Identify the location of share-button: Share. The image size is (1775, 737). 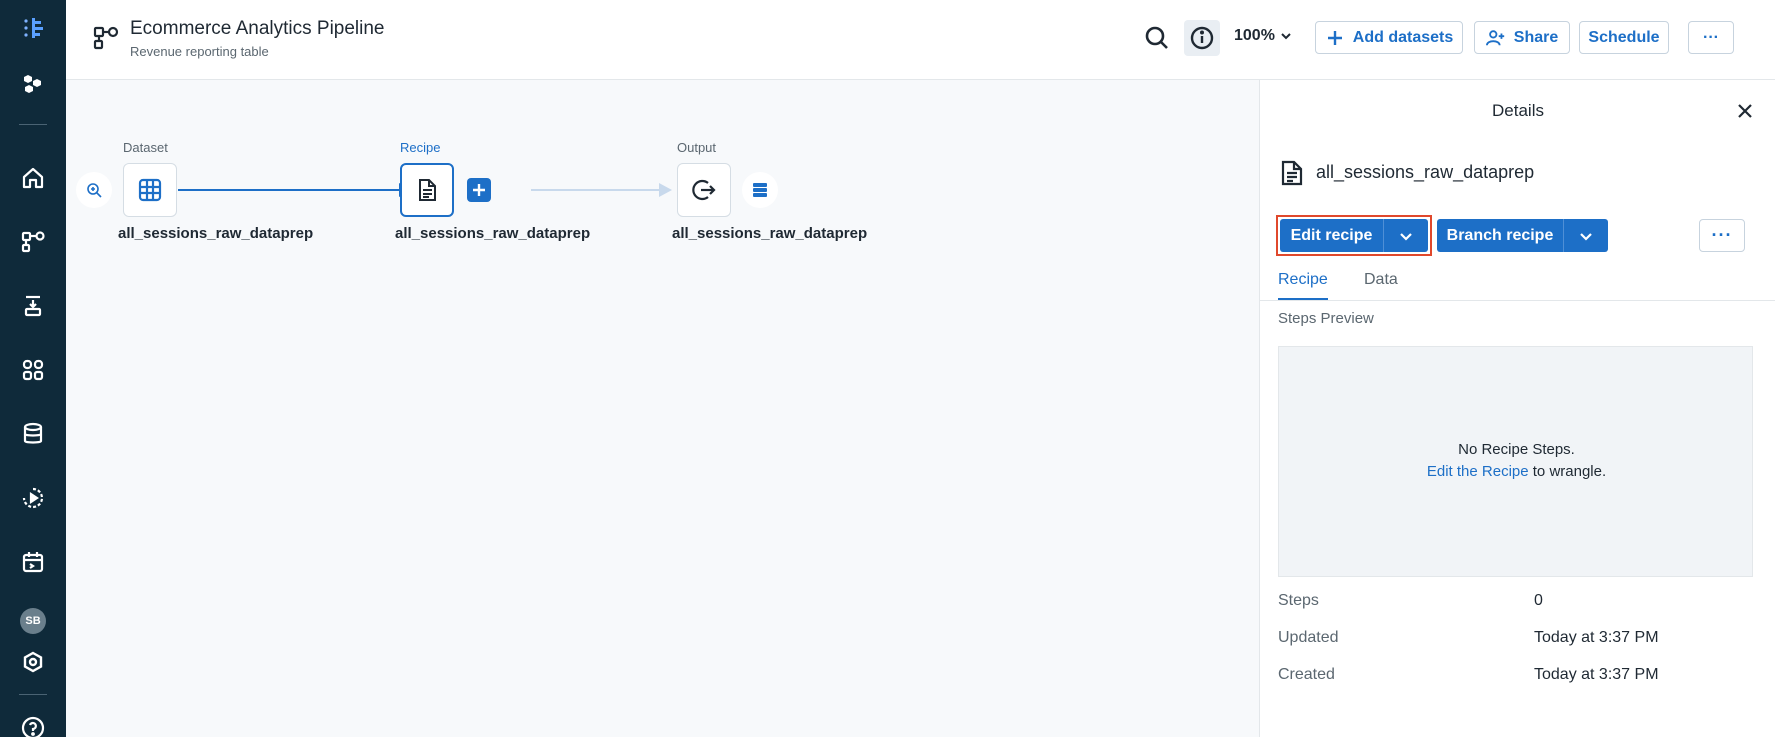
(1522, 37).